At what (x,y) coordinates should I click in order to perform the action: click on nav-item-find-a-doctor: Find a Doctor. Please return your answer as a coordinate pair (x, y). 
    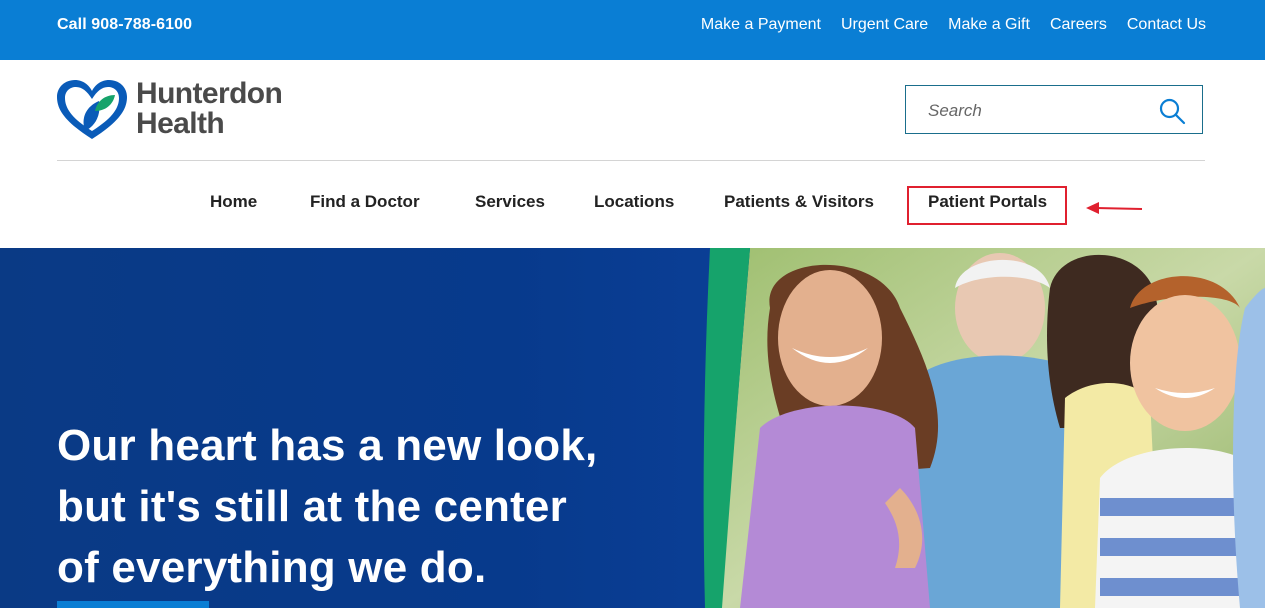
    Looking at the image, I should click on (365, 202).